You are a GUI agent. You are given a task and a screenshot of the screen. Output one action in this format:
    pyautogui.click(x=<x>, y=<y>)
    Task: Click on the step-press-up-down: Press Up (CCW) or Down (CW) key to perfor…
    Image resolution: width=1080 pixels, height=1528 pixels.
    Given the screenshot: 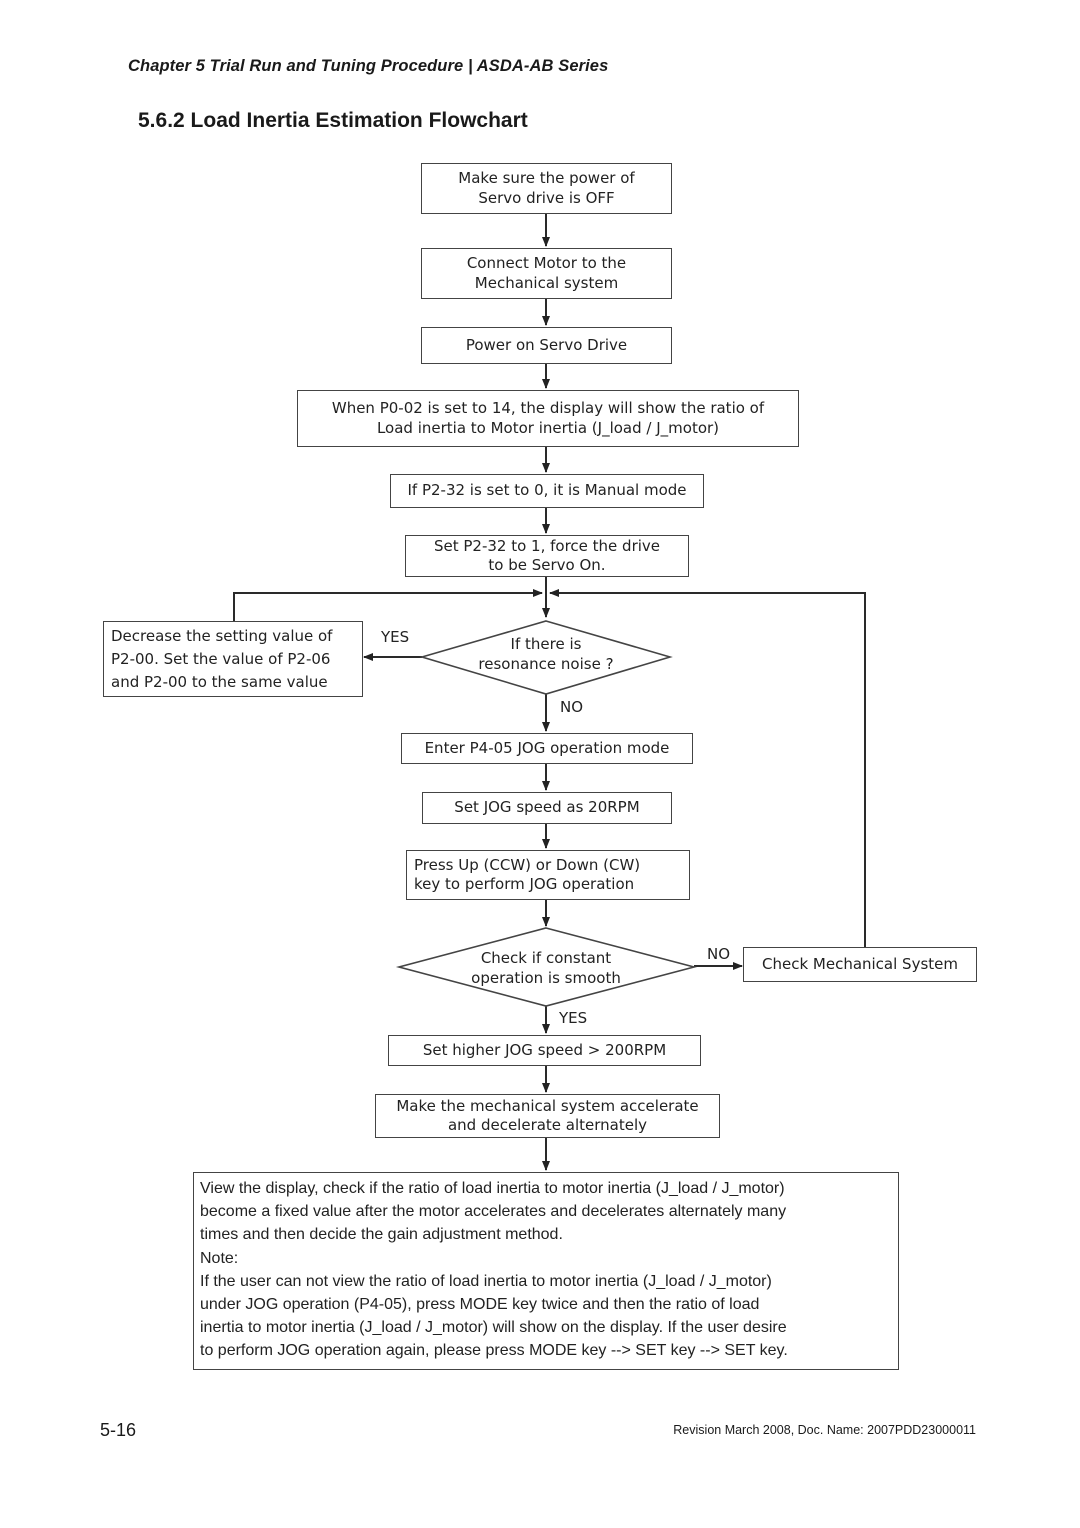 What is the action you would take?
    pyautogui.click(x=548, y=875)
    